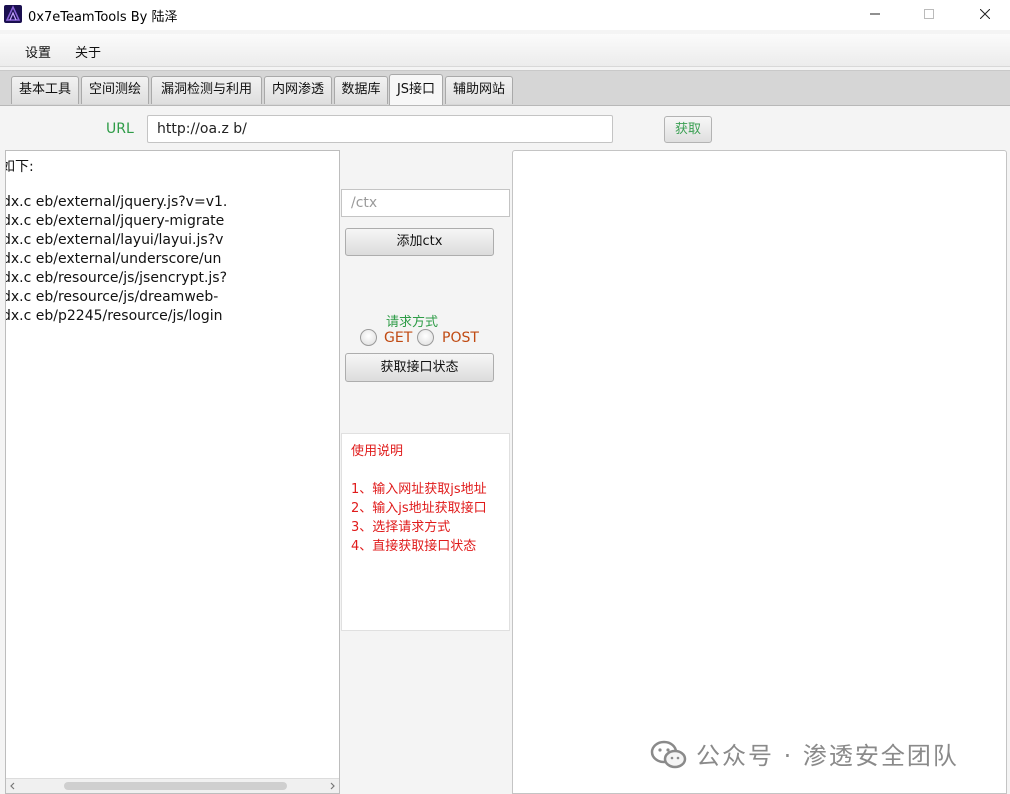 Image resolution: width=1010 pixels, height=794 pixels. What do you see at coordinates (116, 278) in the screenshot?
I see `js-url-line: dx.c eb/resource/js/jsencrypt.js?` at bounding box center [116, 278].